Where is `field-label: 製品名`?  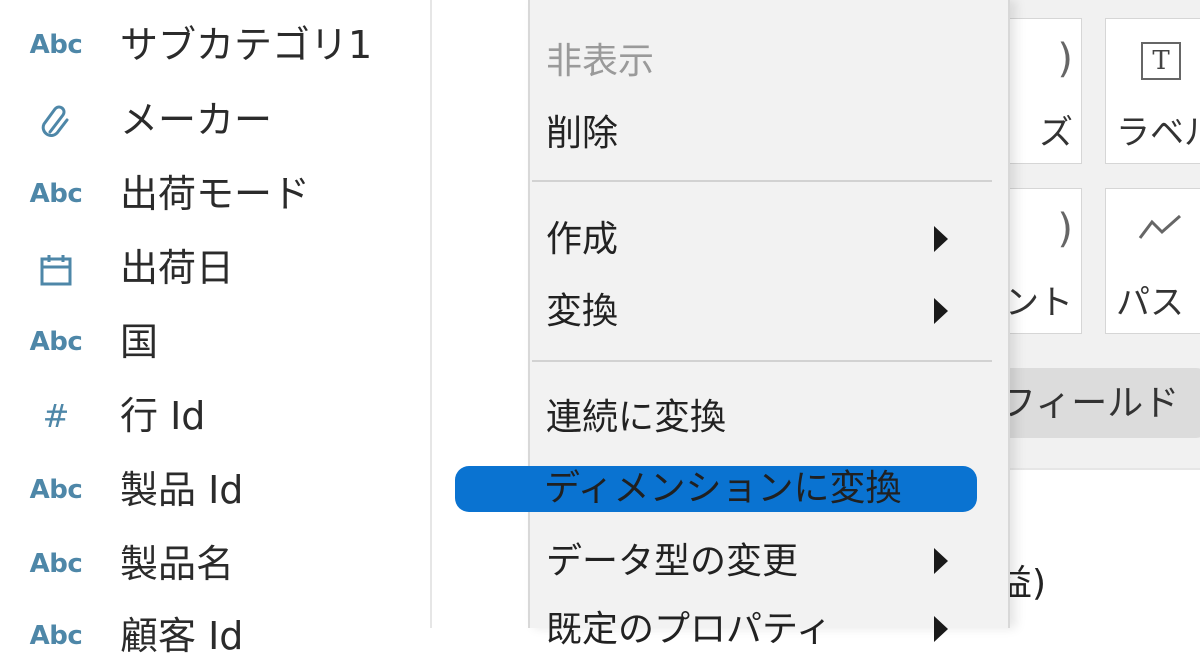
field-label: 製品名 is located at coordinates (177, 564).